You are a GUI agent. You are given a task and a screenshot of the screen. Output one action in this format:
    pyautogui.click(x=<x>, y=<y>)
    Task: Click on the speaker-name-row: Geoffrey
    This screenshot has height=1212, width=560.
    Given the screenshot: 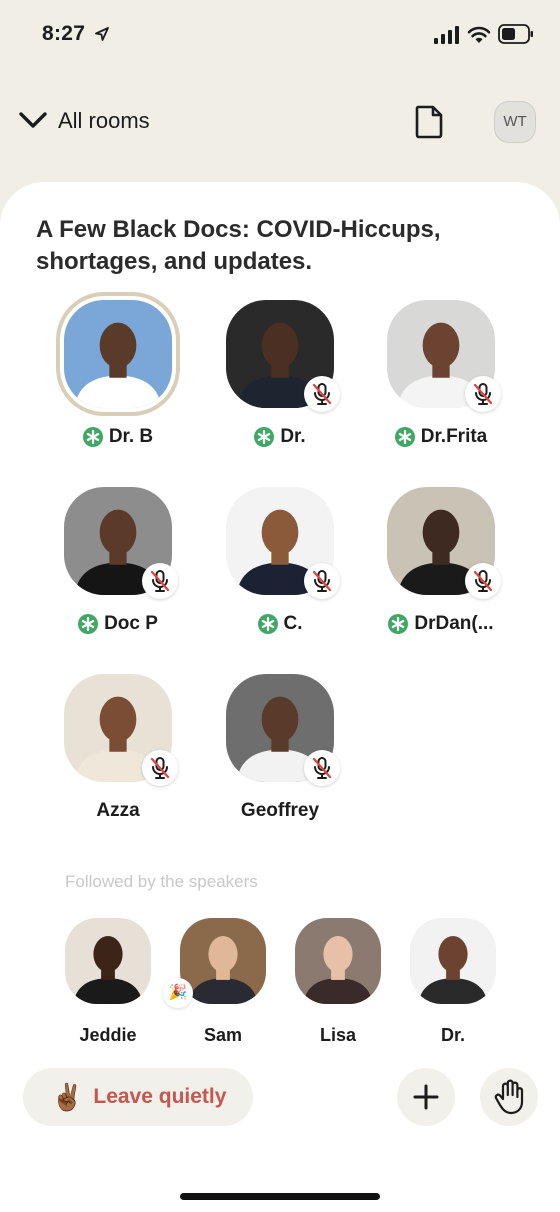 What is the action you would take?
    pyautogui.click(x=280, y=811)
    